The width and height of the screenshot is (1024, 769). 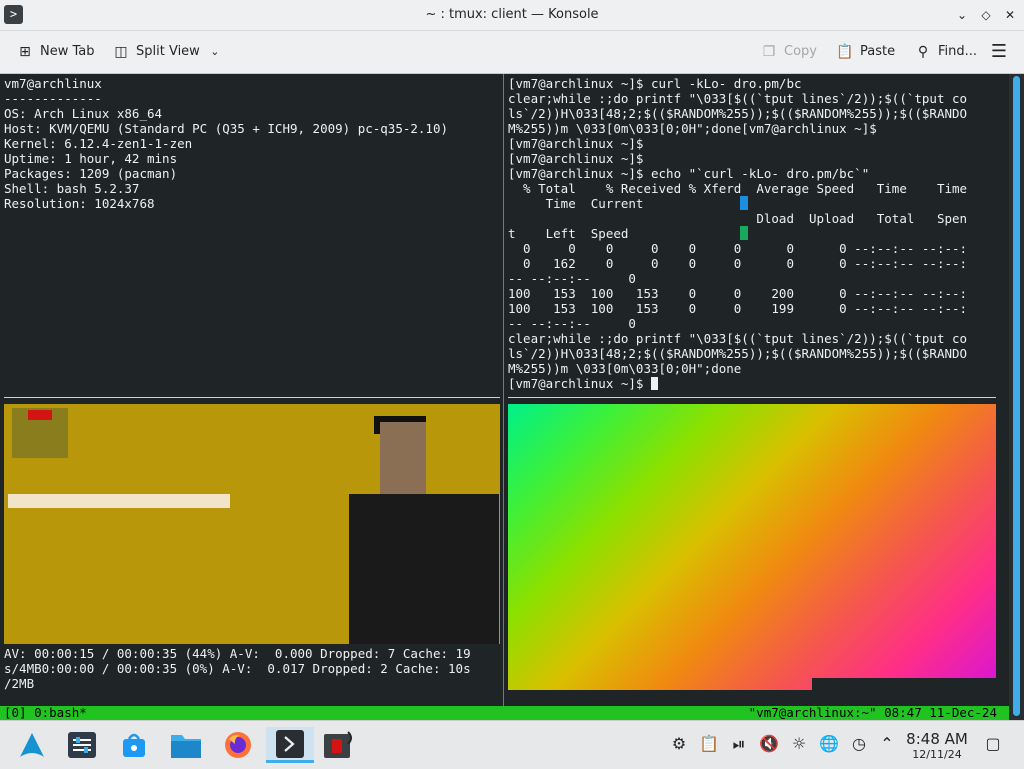 I want to click on expand-tray-icon: ⌃, so click(x=887, y=743).